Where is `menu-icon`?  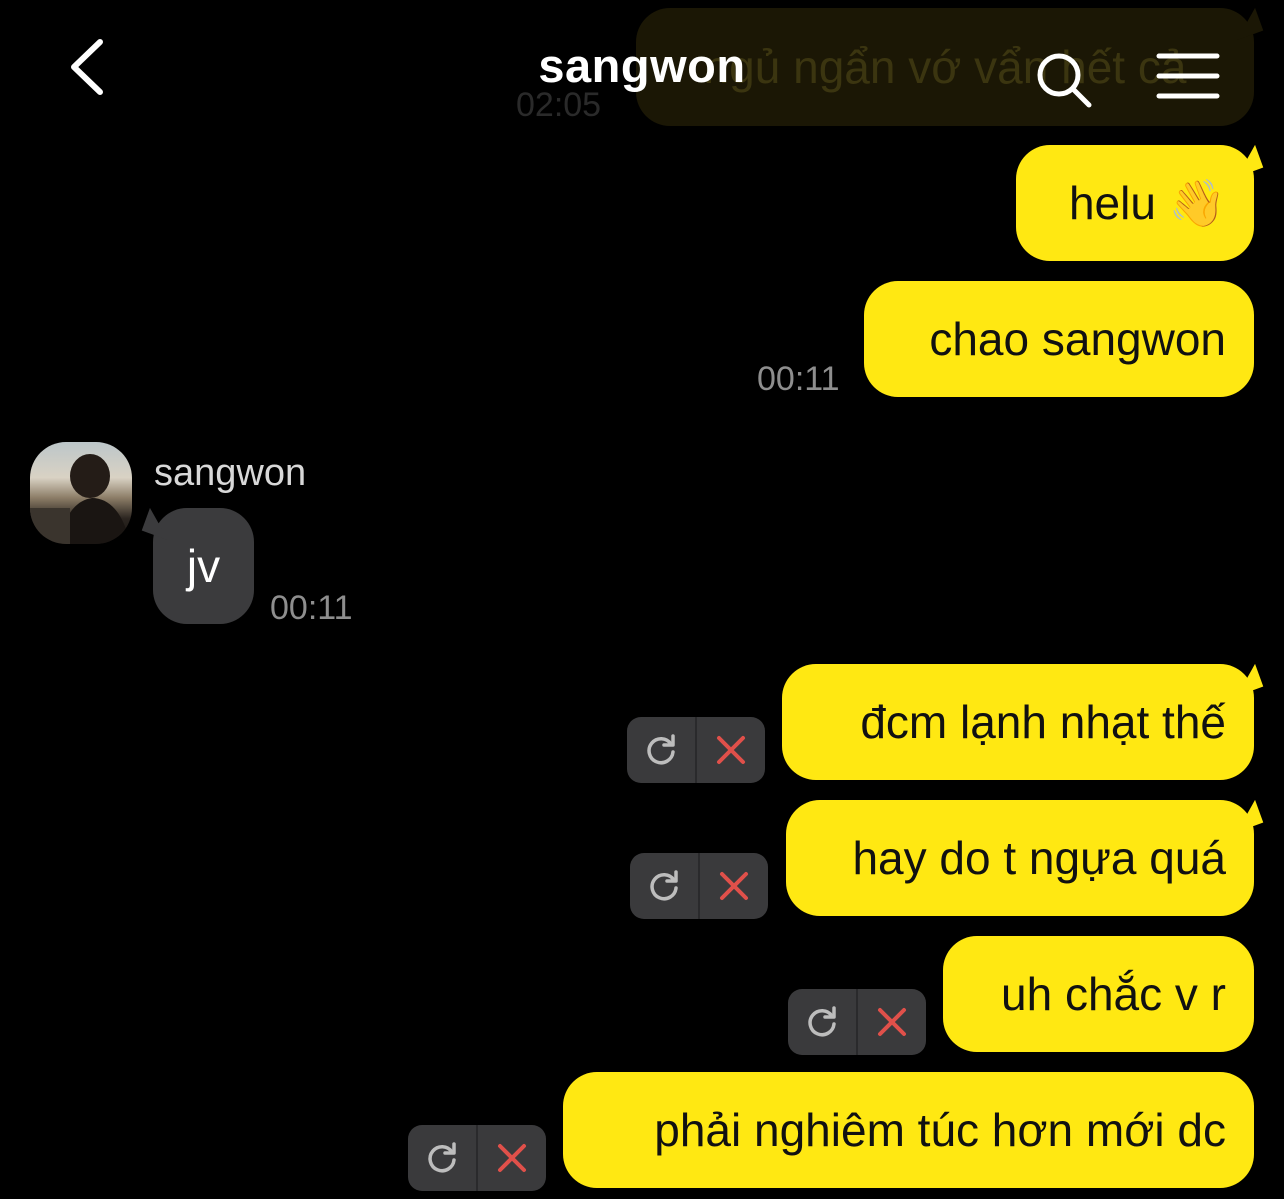
menu-icon is located at coordinates (1188, 76).